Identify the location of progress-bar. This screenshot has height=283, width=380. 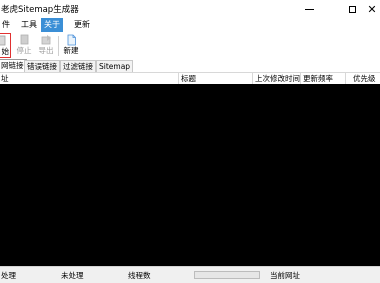
(227, 275).